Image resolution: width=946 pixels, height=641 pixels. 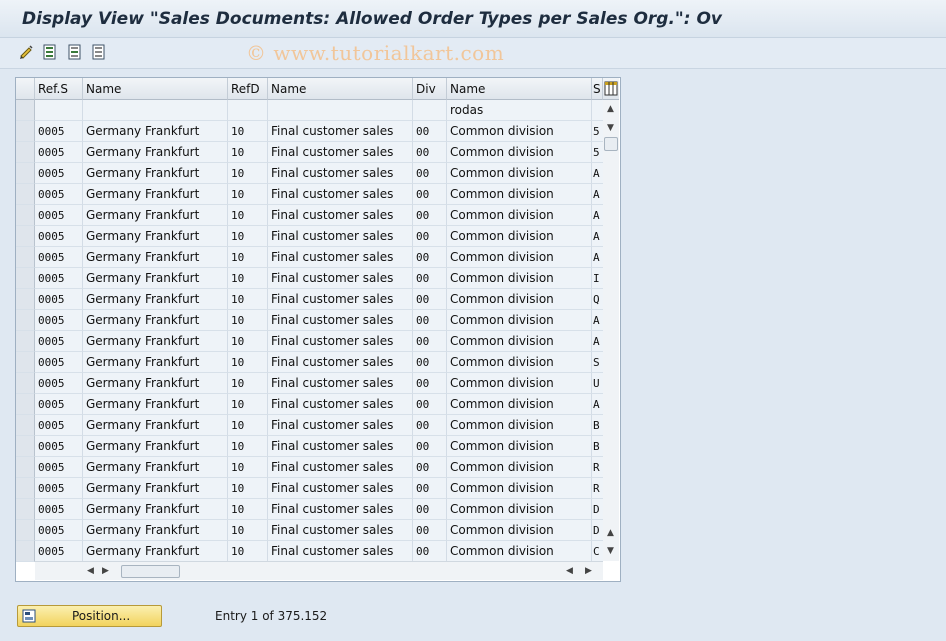 I want to click on cell-sales-doc-type: C, so click(x=597, y=551).